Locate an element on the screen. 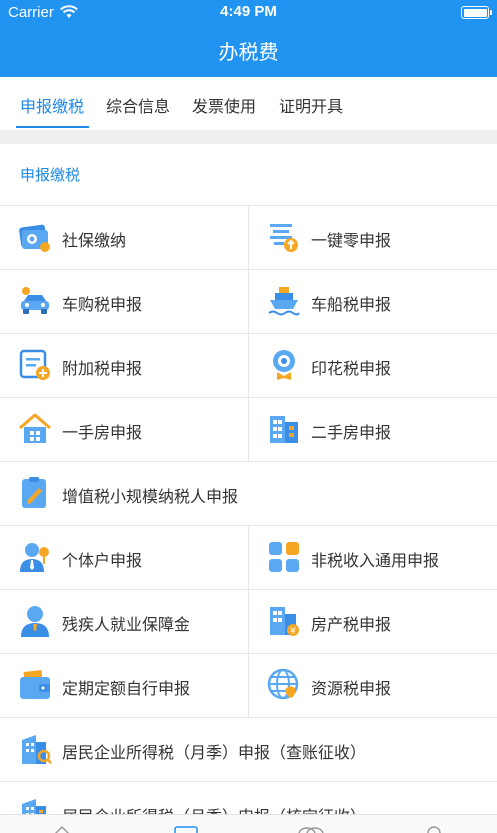 Image resolution: width=497 pixels, height=833 pixels. active-tab-indicator is located at coordinates (52, 127).